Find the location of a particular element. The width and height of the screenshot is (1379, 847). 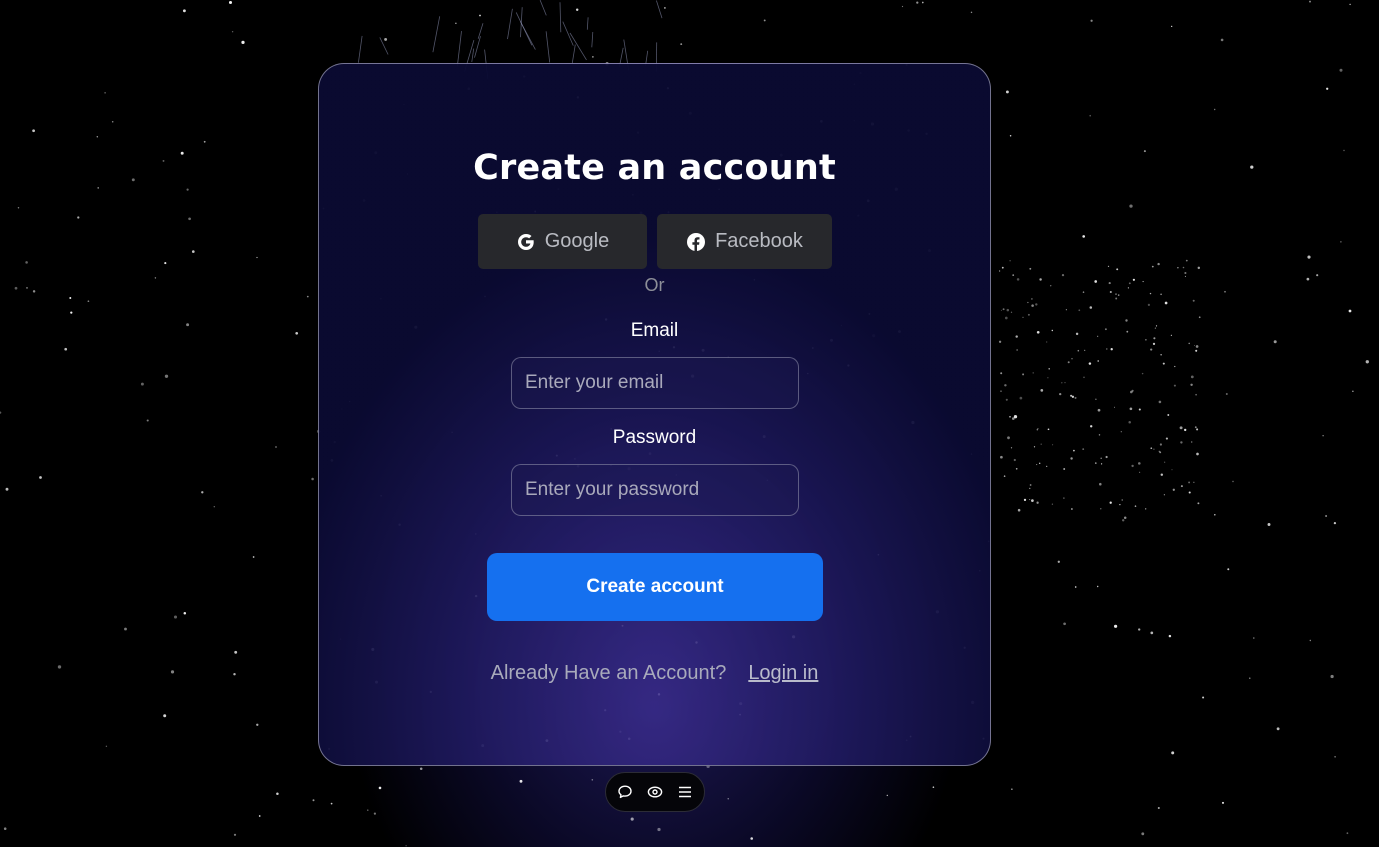

google-signup-button: Google is located at coordinates (562, 241).